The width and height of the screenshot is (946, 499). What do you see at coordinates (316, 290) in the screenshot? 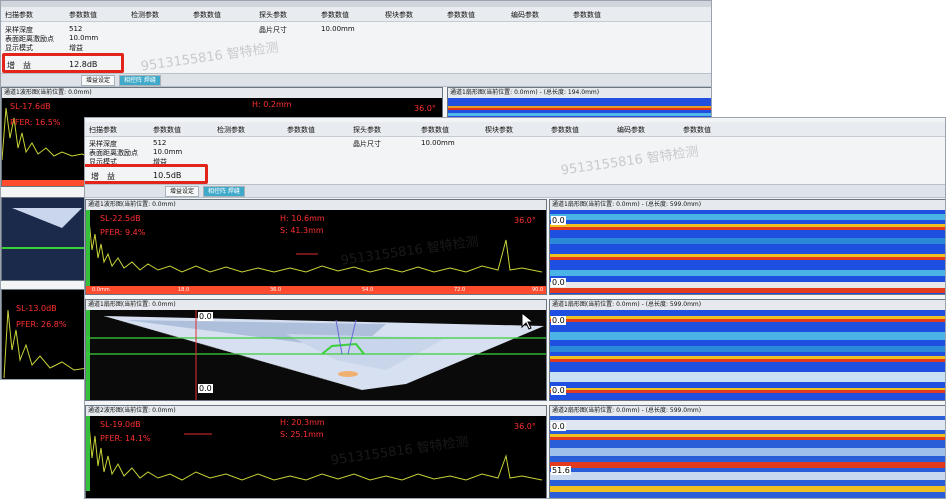
I see `ascan-axis: 0.0mm 18.0 36.0 54.0 72.0 90.0` at bounding box center [316, 290].